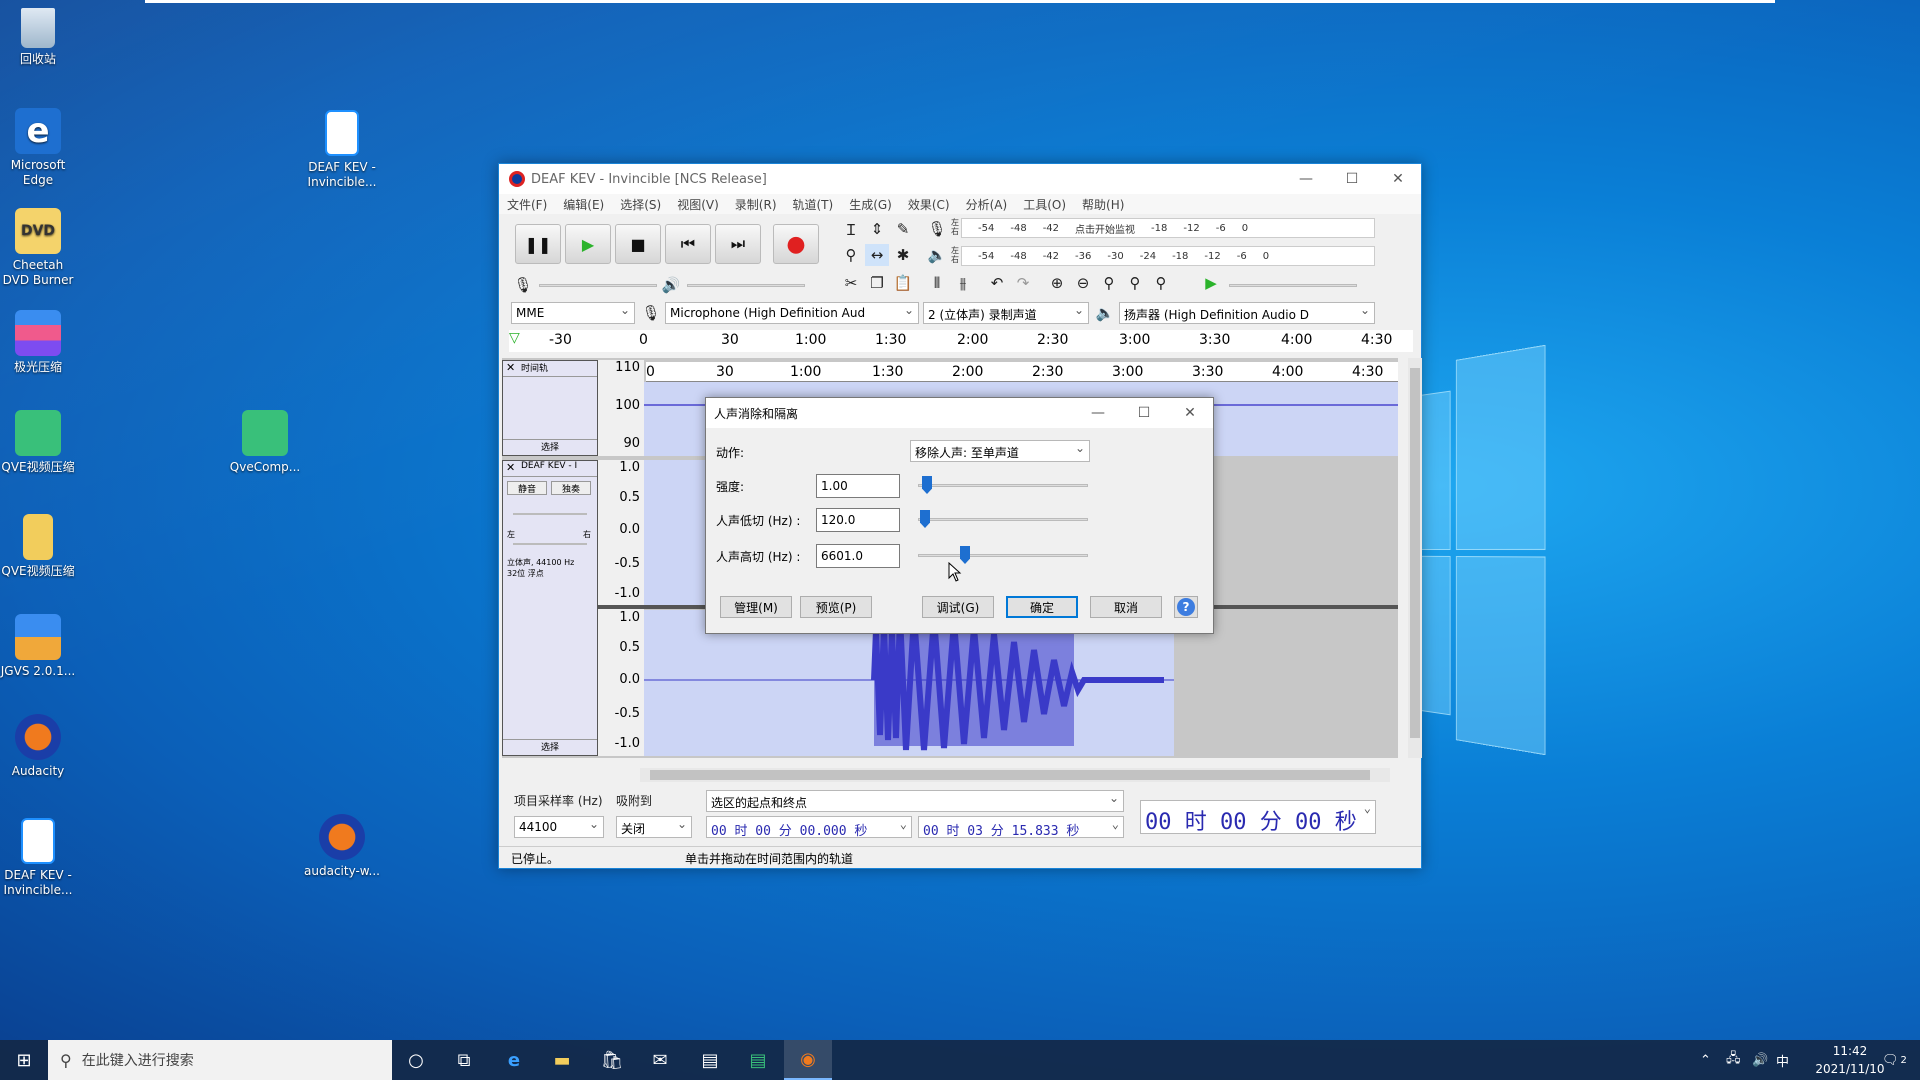 This screenshot has width=1920, height=1080. What do you see at coordinates (588, 244) in the screenshot?
I see `play-button: ▶` at bounding box center [588, 244].